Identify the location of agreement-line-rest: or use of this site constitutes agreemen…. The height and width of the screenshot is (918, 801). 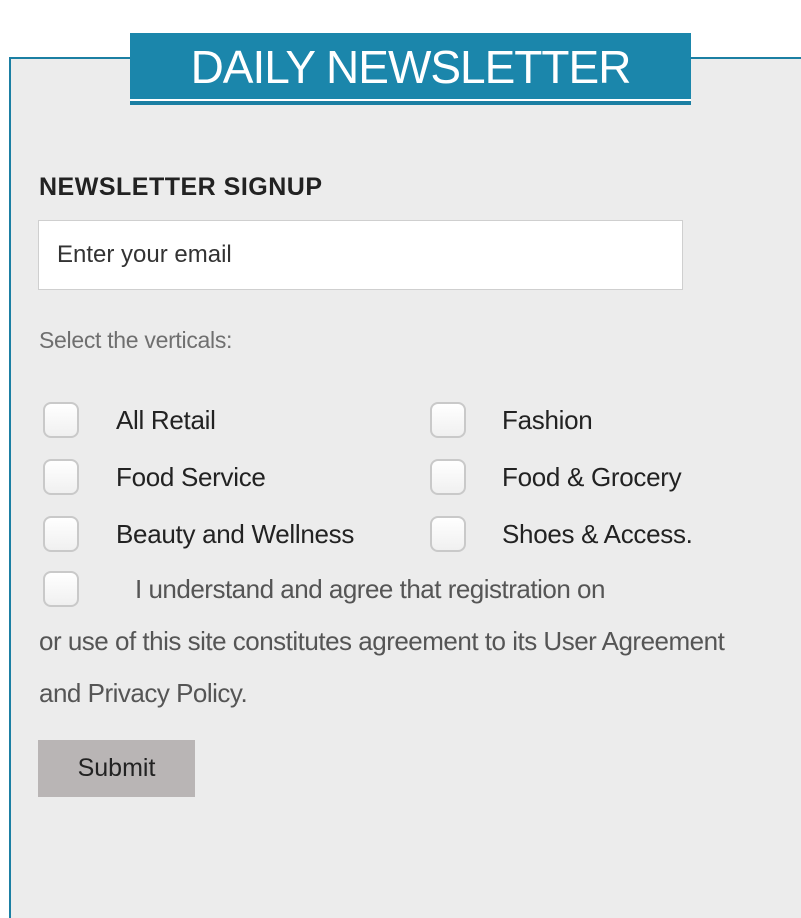
(382, 667).